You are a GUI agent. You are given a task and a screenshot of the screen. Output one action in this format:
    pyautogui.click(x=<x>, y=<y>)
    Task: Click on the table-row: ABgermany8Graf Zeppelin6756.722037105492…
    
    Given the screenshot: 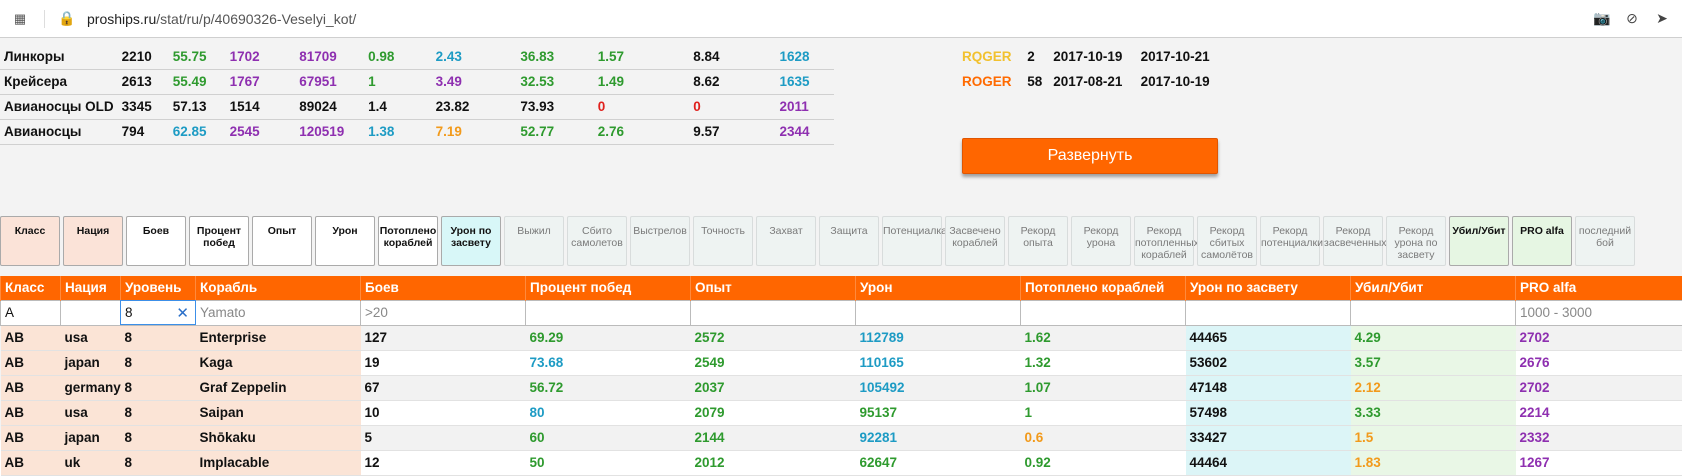 What is the action you would take?
    pyautogui.click(x=841, y=387)
    